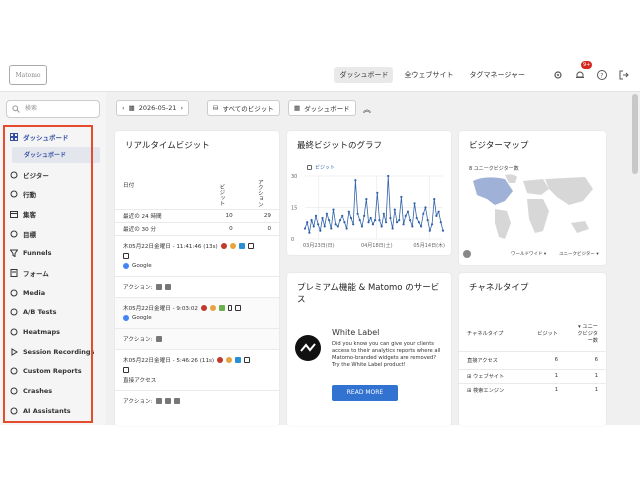 This screenshot has height=480, width=640. I want to click on nav-tag-manager: タグマネージャー, so click(497, 75).